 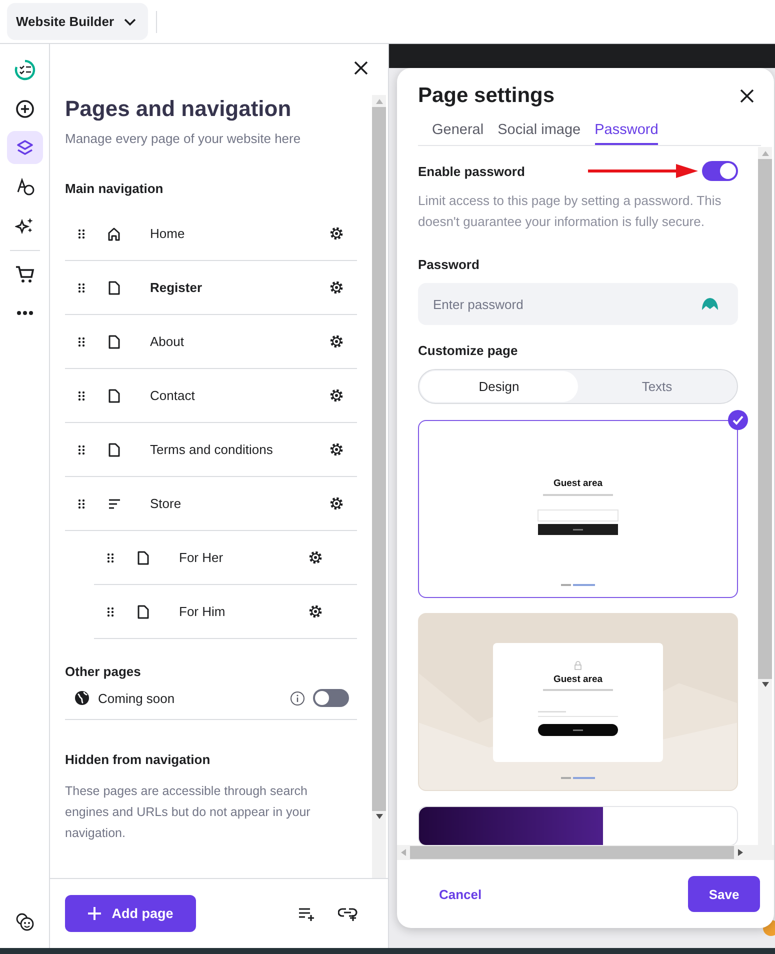 What do you see at coordinates (626, 131) in the screenshot?
I see `tab: Password` at bounding box center [626, 131].